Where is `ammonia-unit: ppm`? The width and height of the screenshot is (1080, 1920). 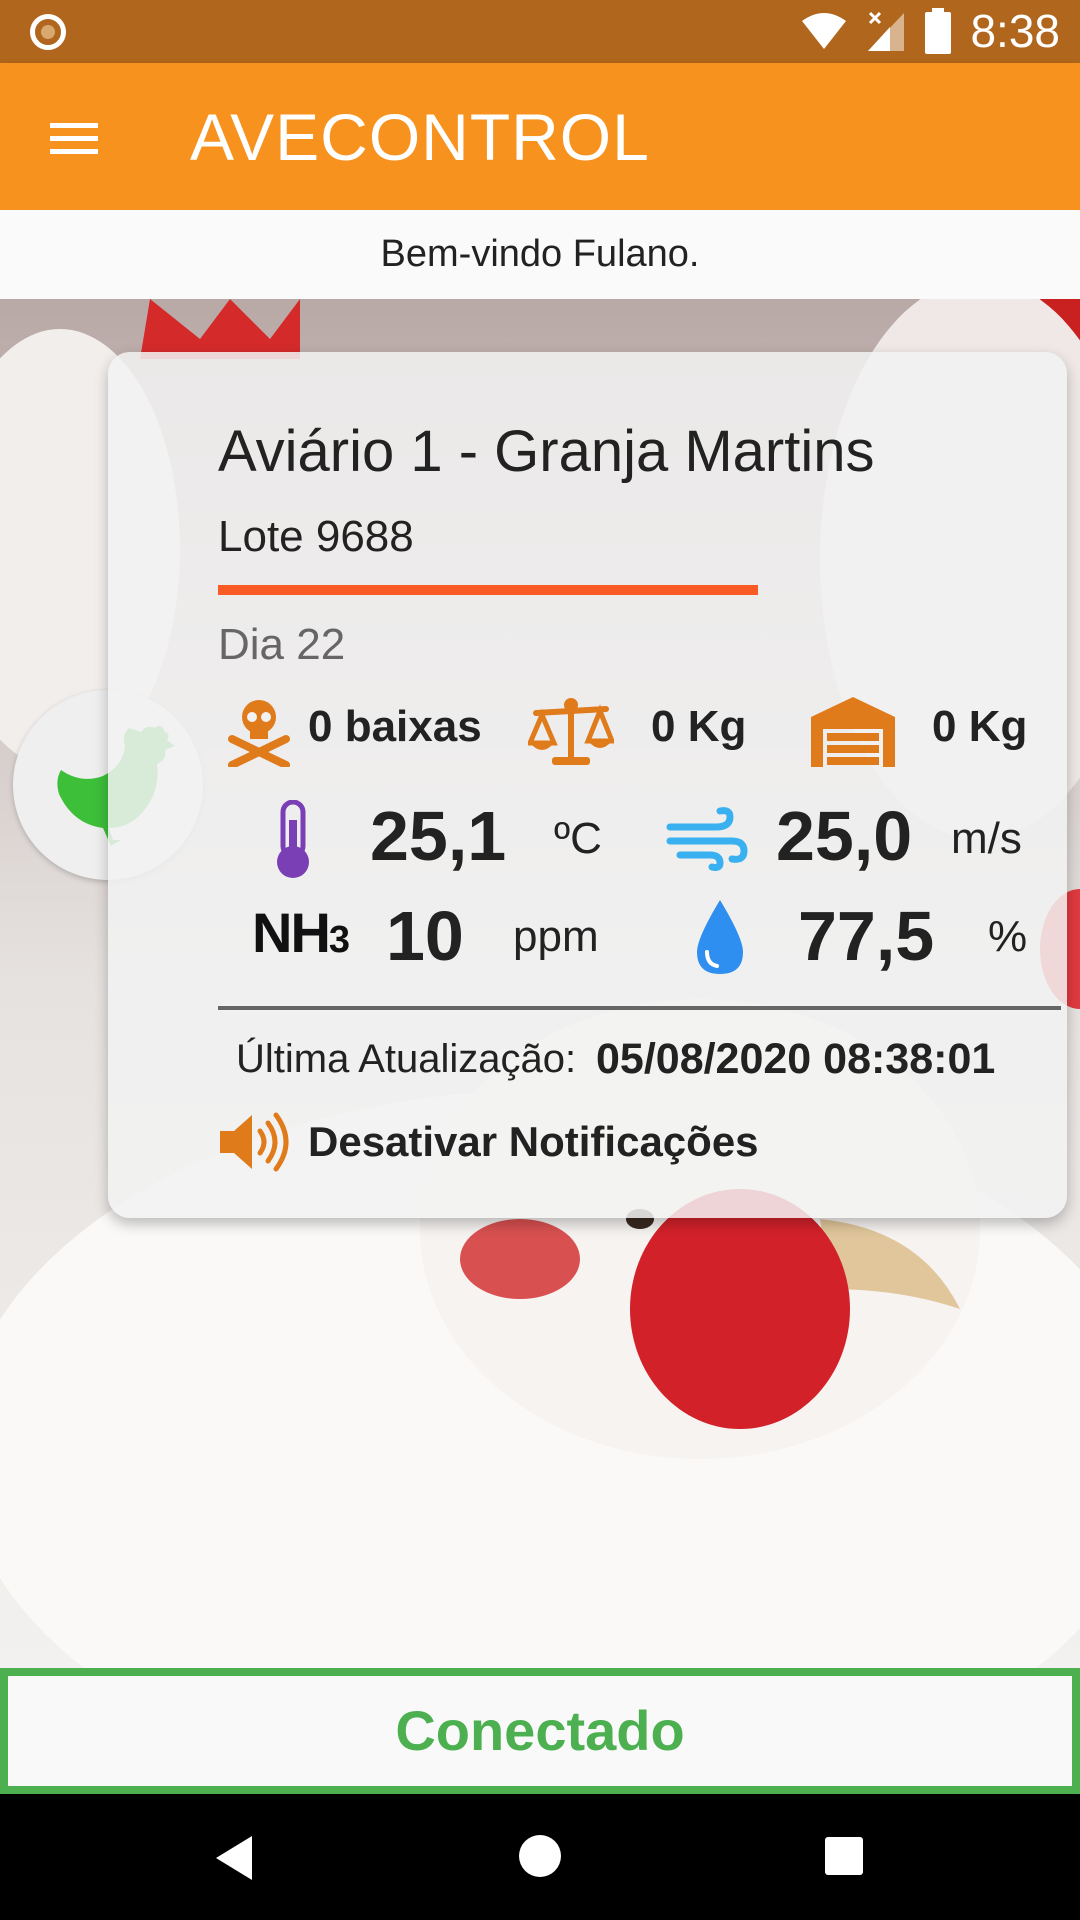 ammonia-unit: ppm is located at coordinates (556, 936).